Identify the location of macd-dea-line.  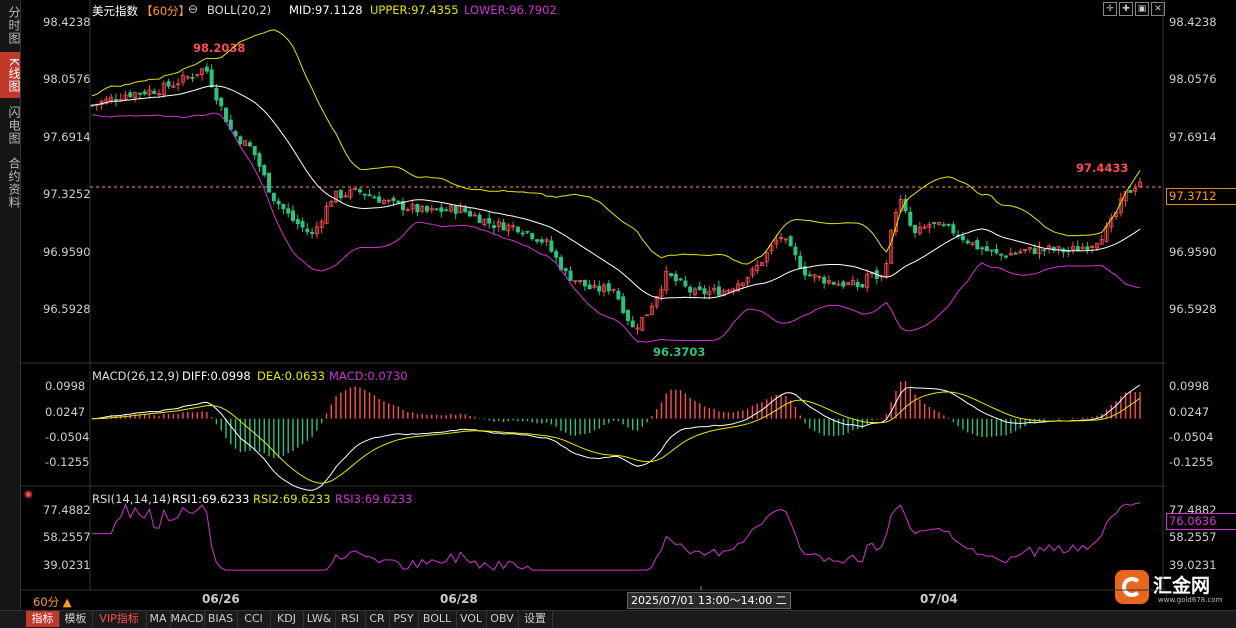
(616, 437).